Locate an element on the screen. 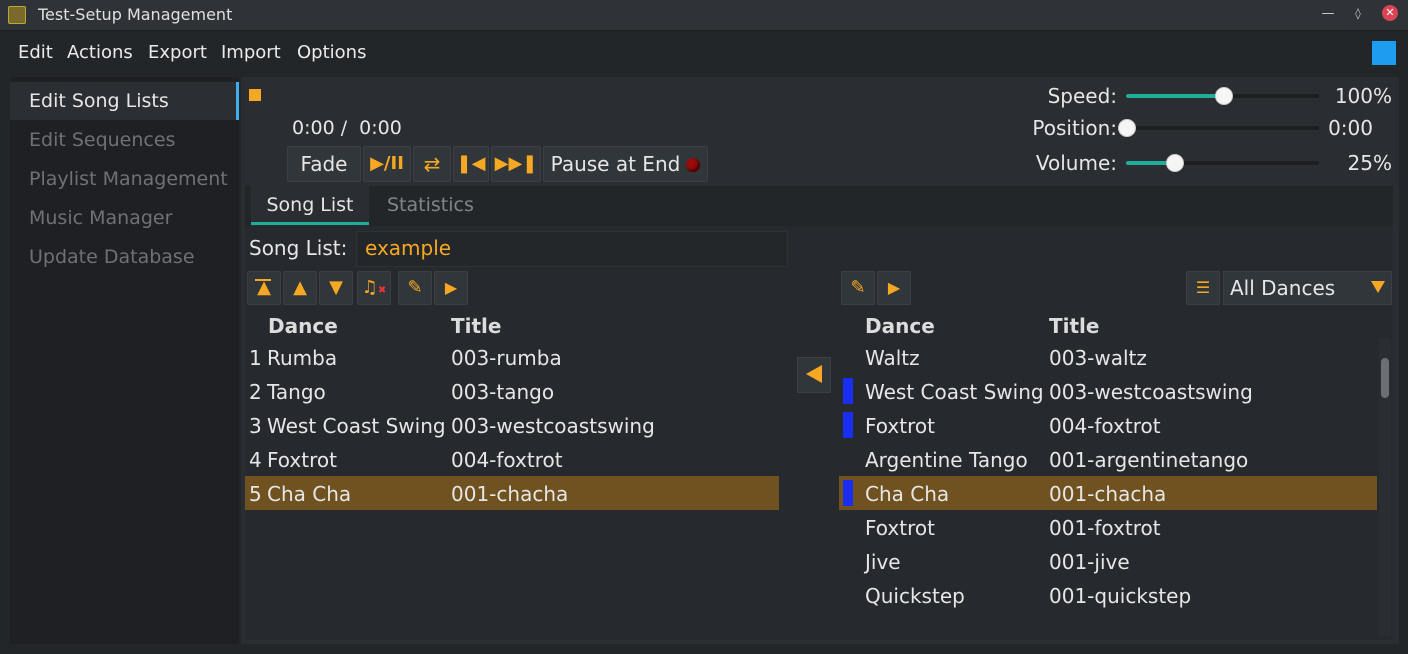  speed-slider-fill is located at coordinates (1174, 96).